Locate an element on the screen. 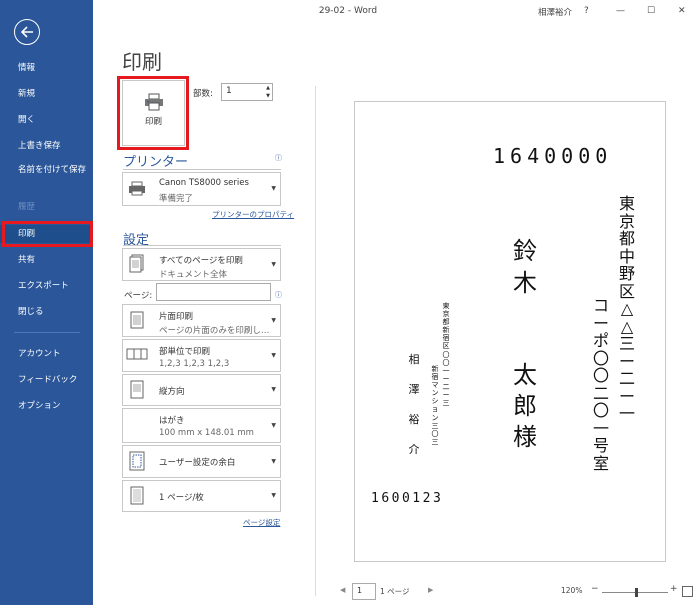 This screenshot has height=605, width=700. sidebar-item-history: 履歴 is located at coordinates (27, 207).